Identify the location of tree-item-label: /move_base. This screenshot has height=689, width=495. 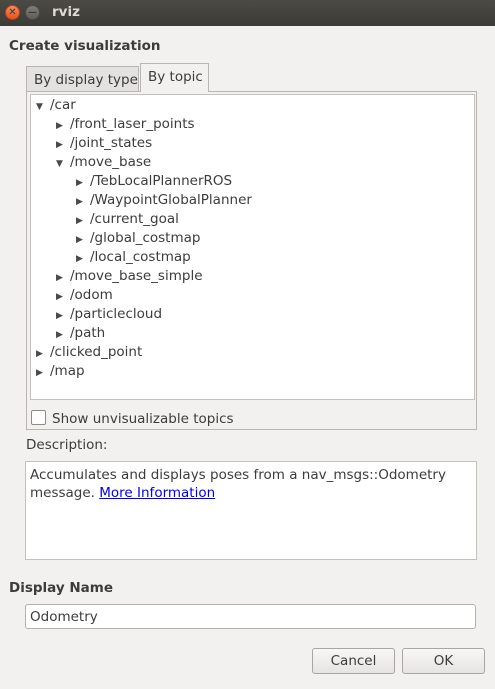
(111, 162).